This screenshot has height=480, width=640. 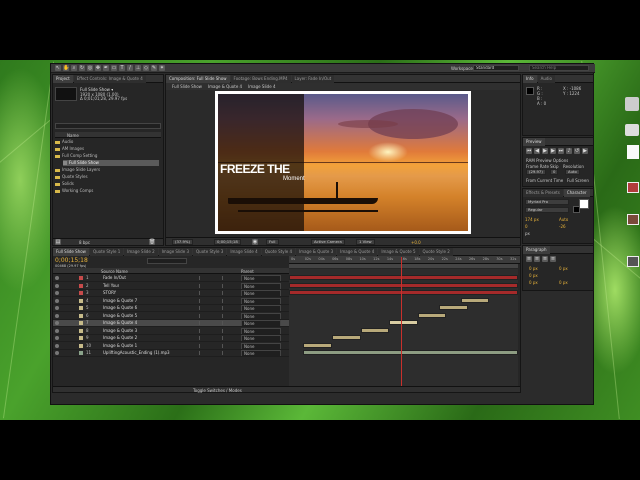 What do you see at coordinates (171, 308) in the screenshot?
I see `table-row: 5 Image & Quote 6 None` at bounding box center [171, 308].